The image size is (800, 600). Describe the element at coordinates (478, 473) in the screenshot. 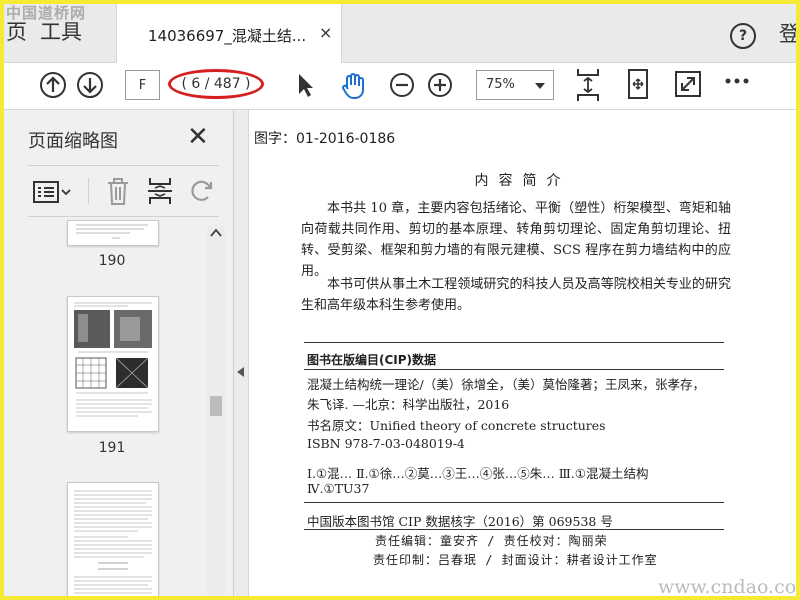

I see `cip-line: Ⅰ.①混… Ⅱ.①徐…②莫…③王…④张…⑤朱… Ⅲ.①混凝土结构` at that location.